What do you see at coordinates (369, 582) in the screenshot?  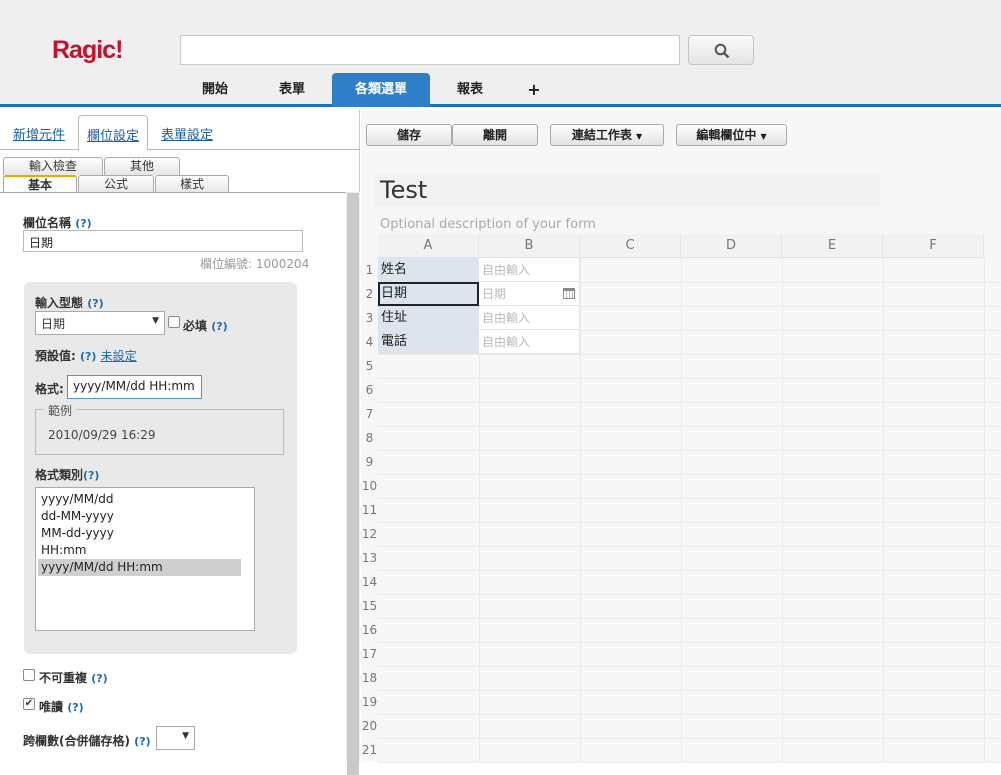 I see `row-header: 14` at bounding box center [369, 582].